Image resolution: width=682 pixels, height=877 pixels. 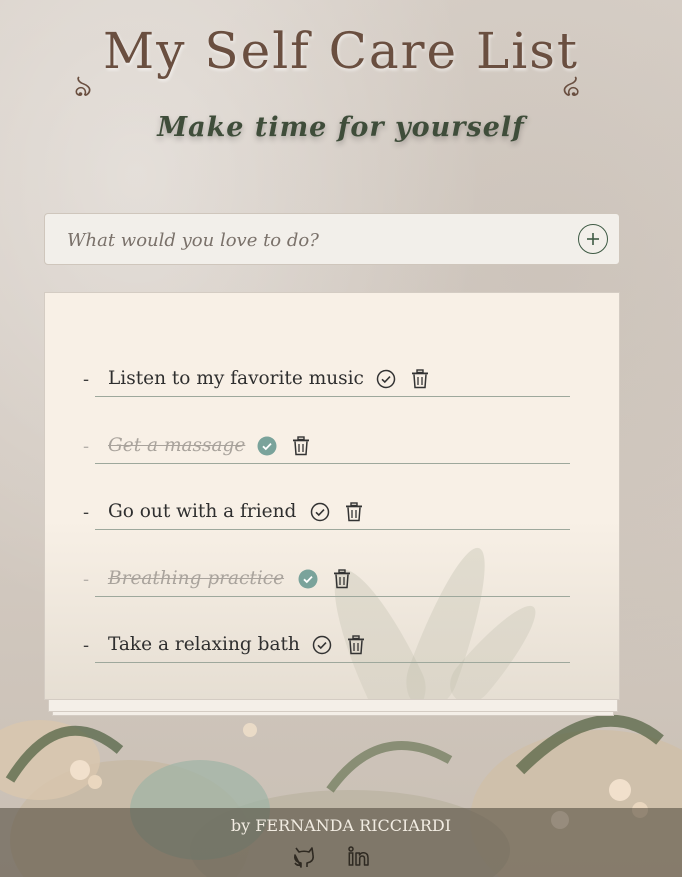 I want to click on todo-text: Breathing practice, so click(x=196, y=578).